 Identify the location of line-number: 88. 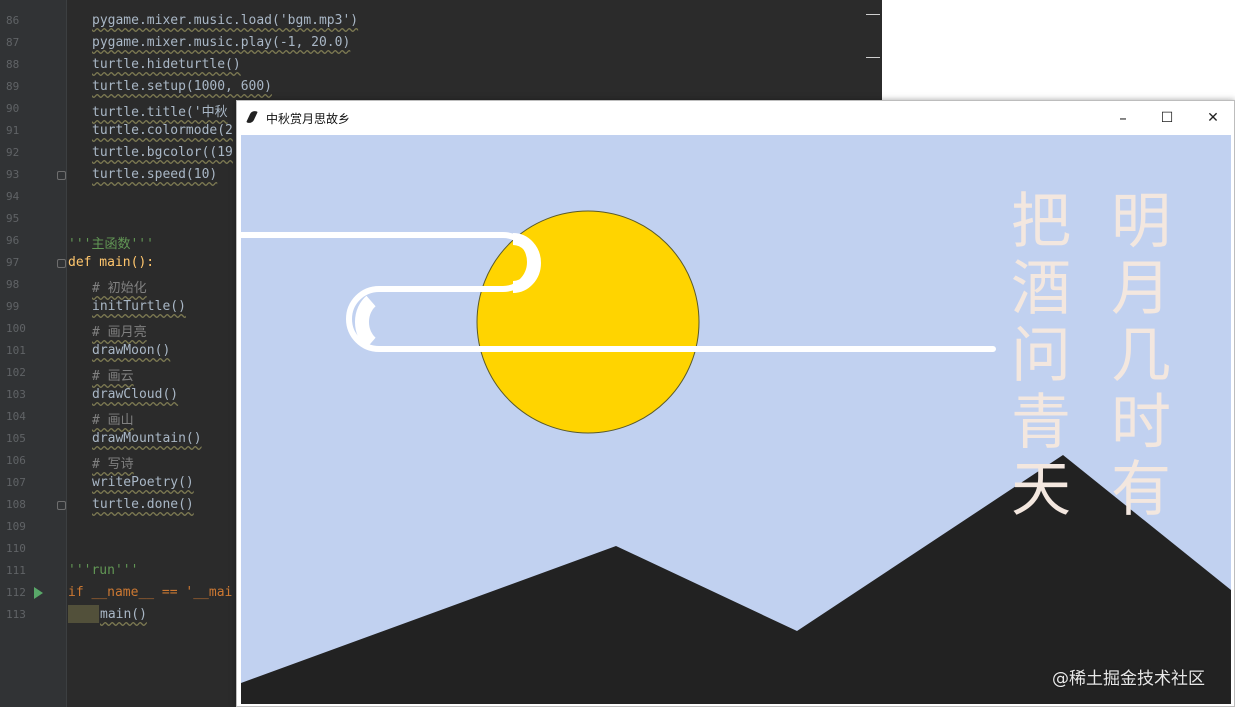
(13, 64).